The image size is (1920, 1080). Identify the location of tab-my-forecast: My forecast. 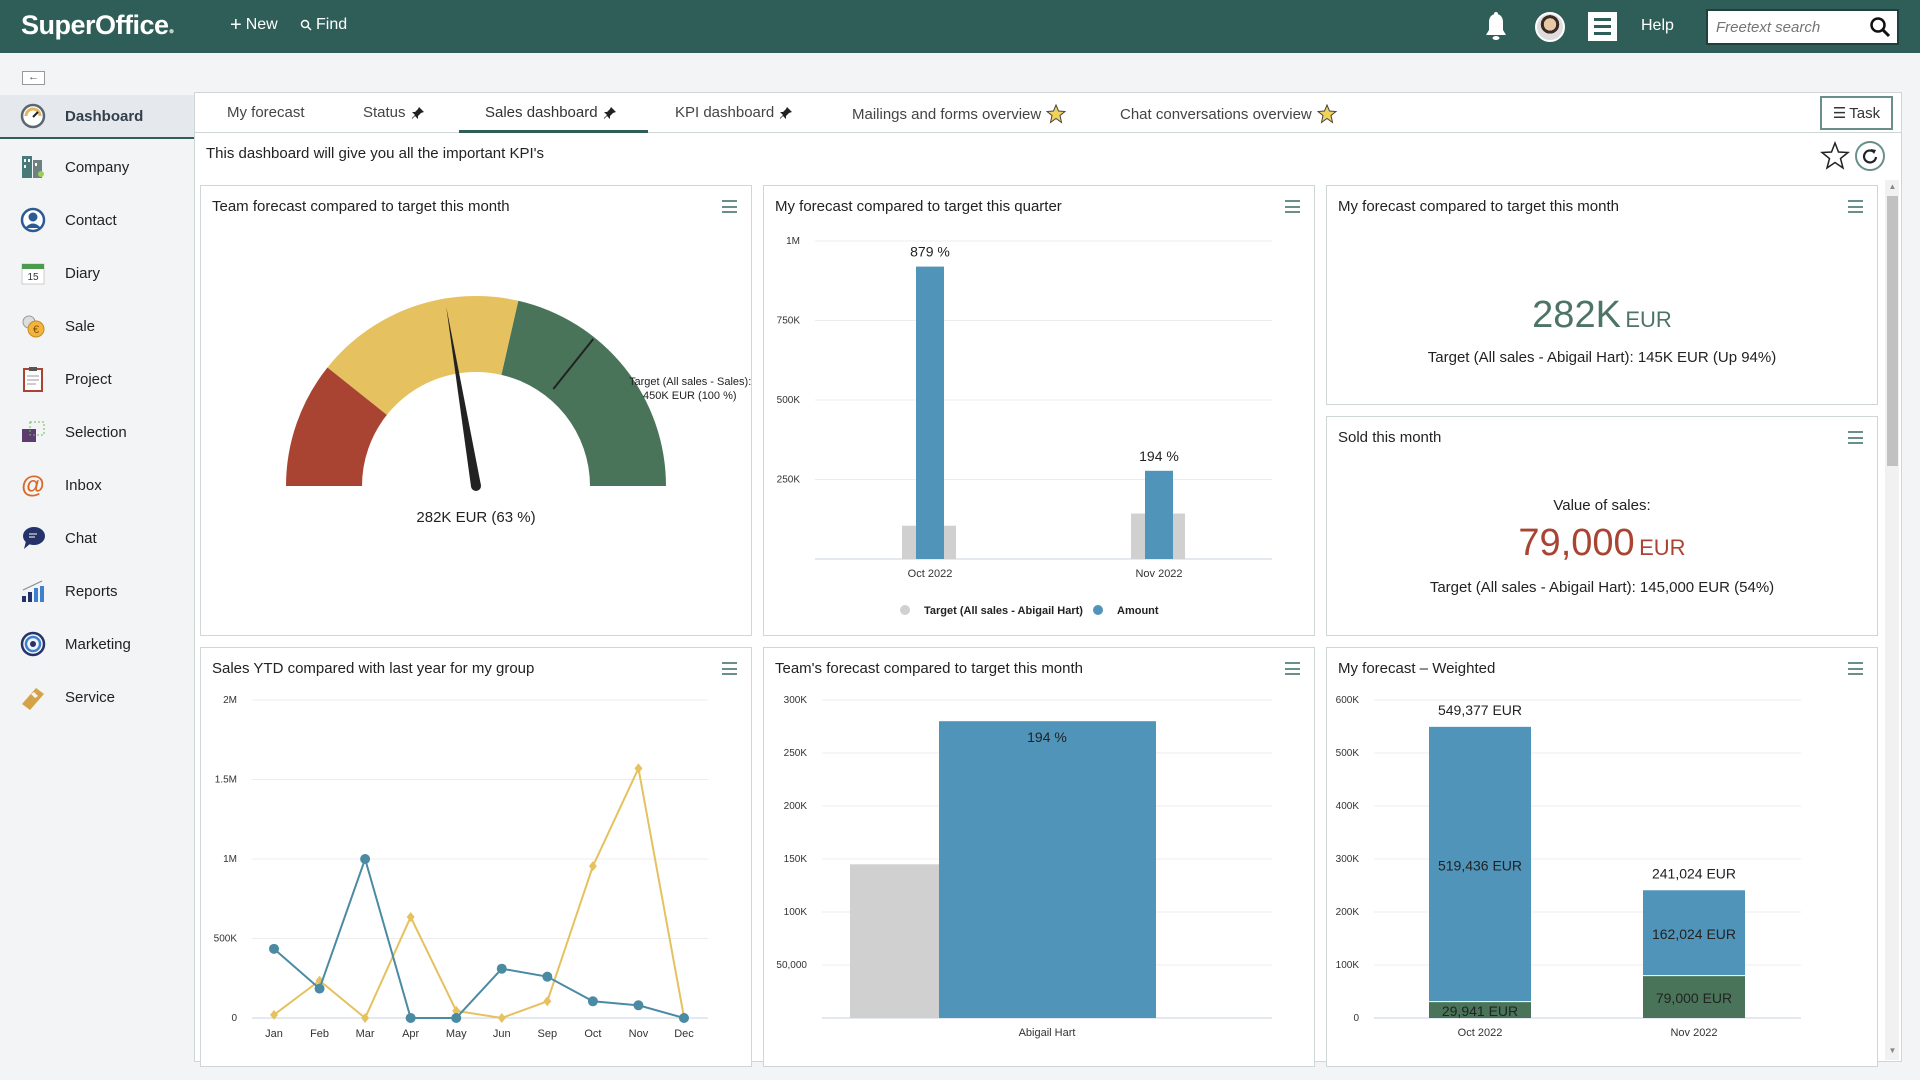
(266, 112).